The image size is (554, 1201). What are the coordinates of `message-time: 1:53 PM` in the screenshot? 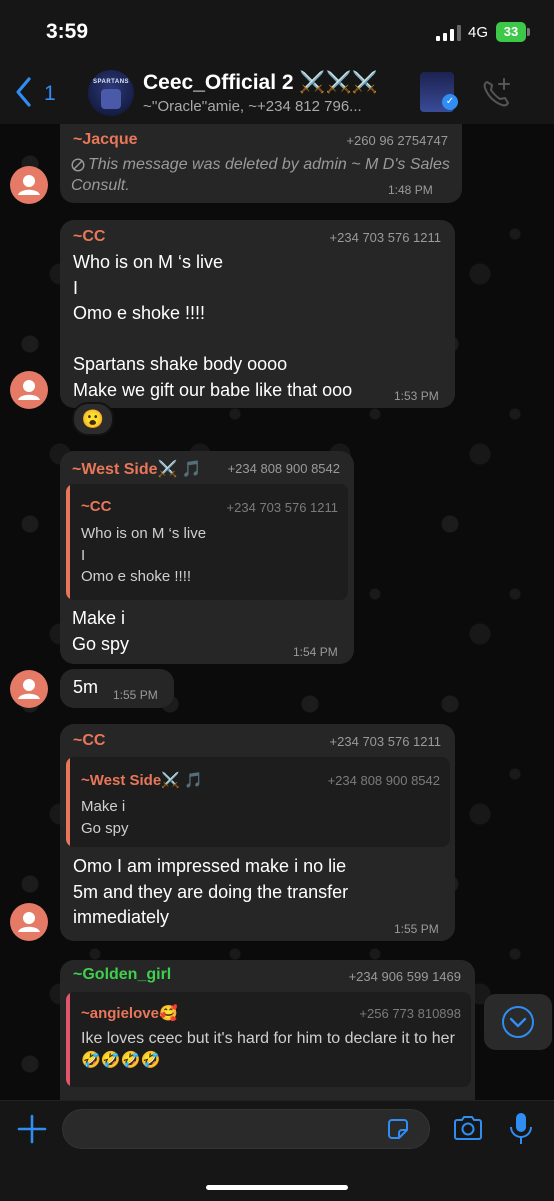 It's located at (416, 396).